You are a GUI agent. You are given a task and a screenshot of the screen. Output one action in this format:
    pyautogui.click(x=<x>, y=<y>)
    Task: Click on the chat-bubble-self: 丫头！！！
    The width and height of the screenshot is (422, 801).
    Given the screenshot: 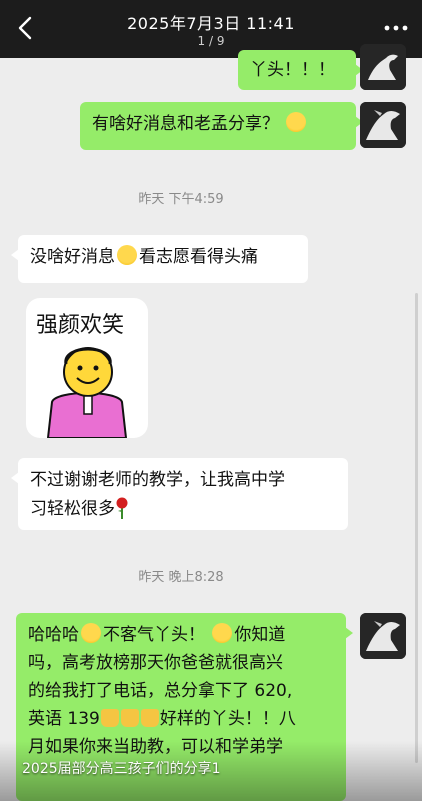 What is the action you would take?
    pyautogui.click(x=300, y=70)
    